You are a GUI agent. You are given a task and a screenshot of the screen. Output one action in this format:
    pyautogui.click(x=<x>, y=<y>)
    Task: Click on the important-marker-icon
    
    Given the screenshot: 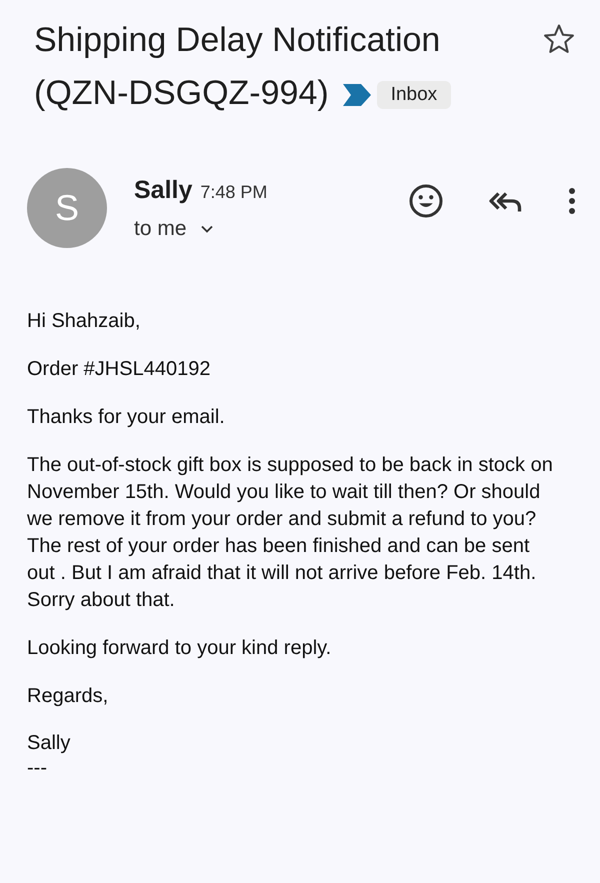 What is the action you would take?
    pyautogui.click(x=356, y=95)
    